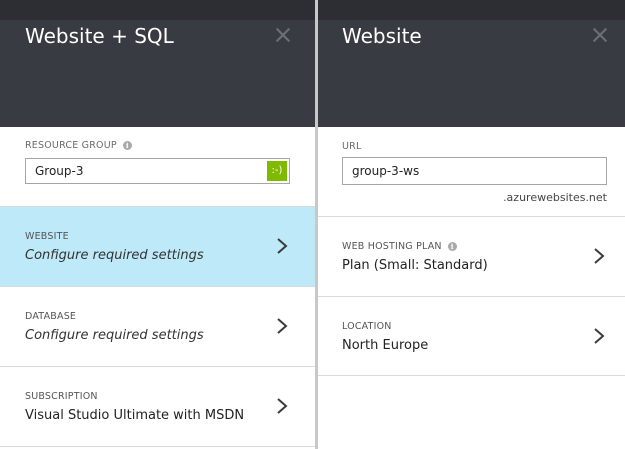 The image size is (625, 449). What do you see at coordinates (471, 336) in the screenshot?
I see `location-row: LOCATION North Europe` at bounding box center [471, 336].